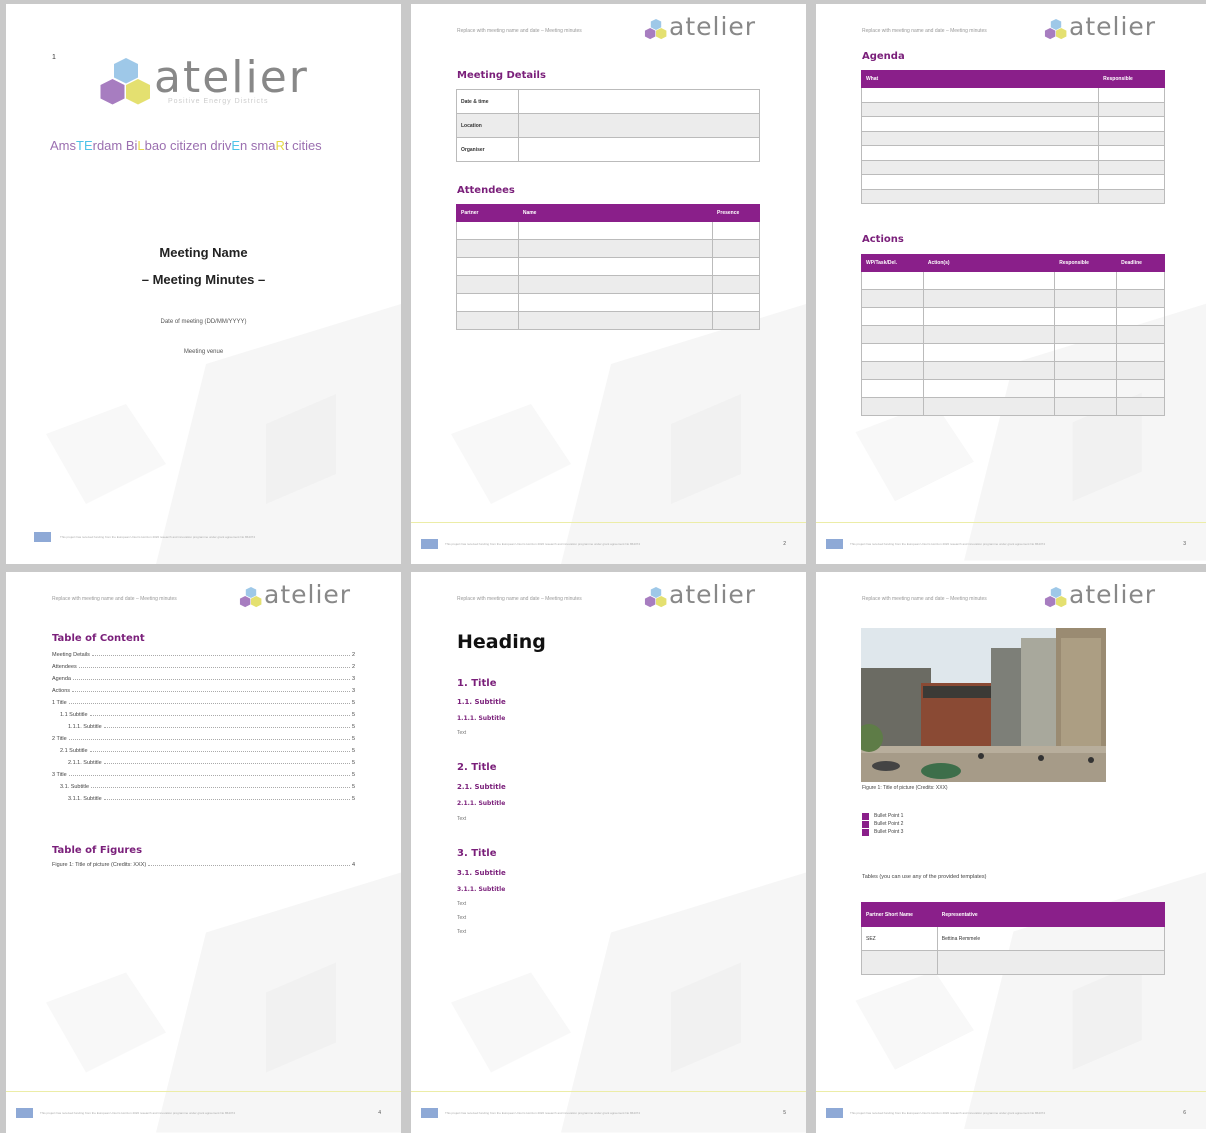  What do you see at coordinates (608, 125) in the screenshot?
I see `table-row: Location` at bounding box center [608, 125].